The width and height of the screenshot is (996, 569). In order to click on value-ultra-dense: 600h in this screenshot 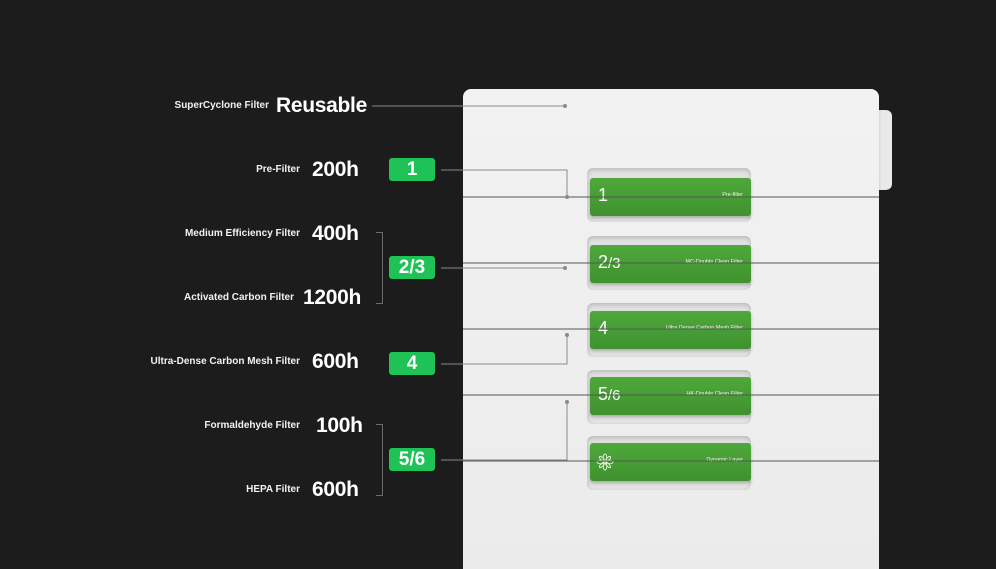, I will do `click(335, 361)`.